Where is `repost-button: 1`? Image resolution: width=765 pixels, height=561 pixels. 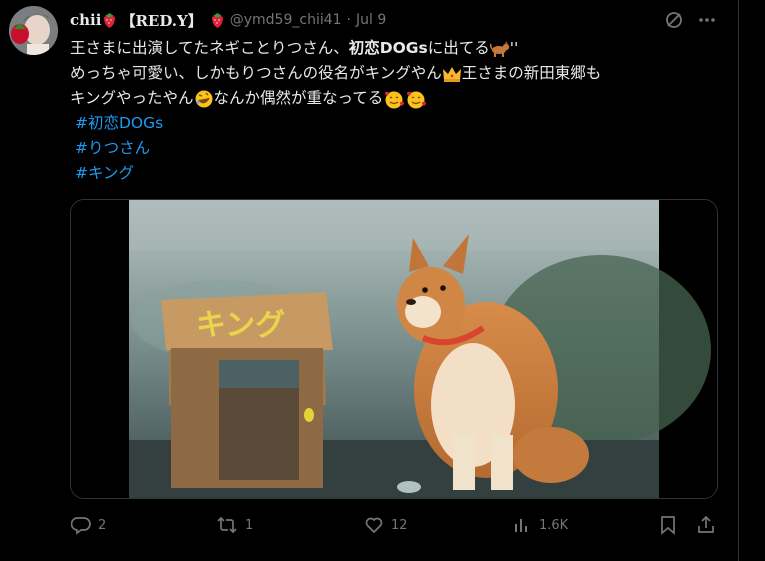
repost-button: 1 is located at coordinates (234, 525).